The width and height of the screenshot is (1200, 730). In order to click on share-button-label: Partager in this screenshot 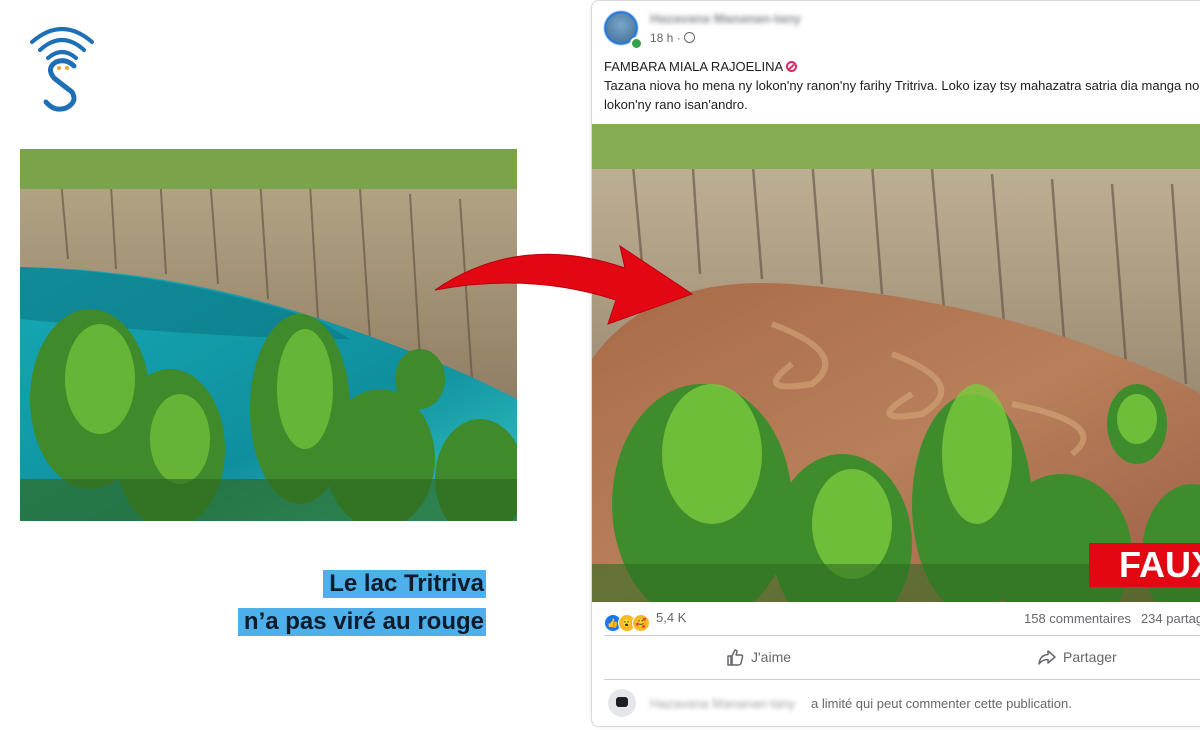, I will do `click(1090, 657)`.